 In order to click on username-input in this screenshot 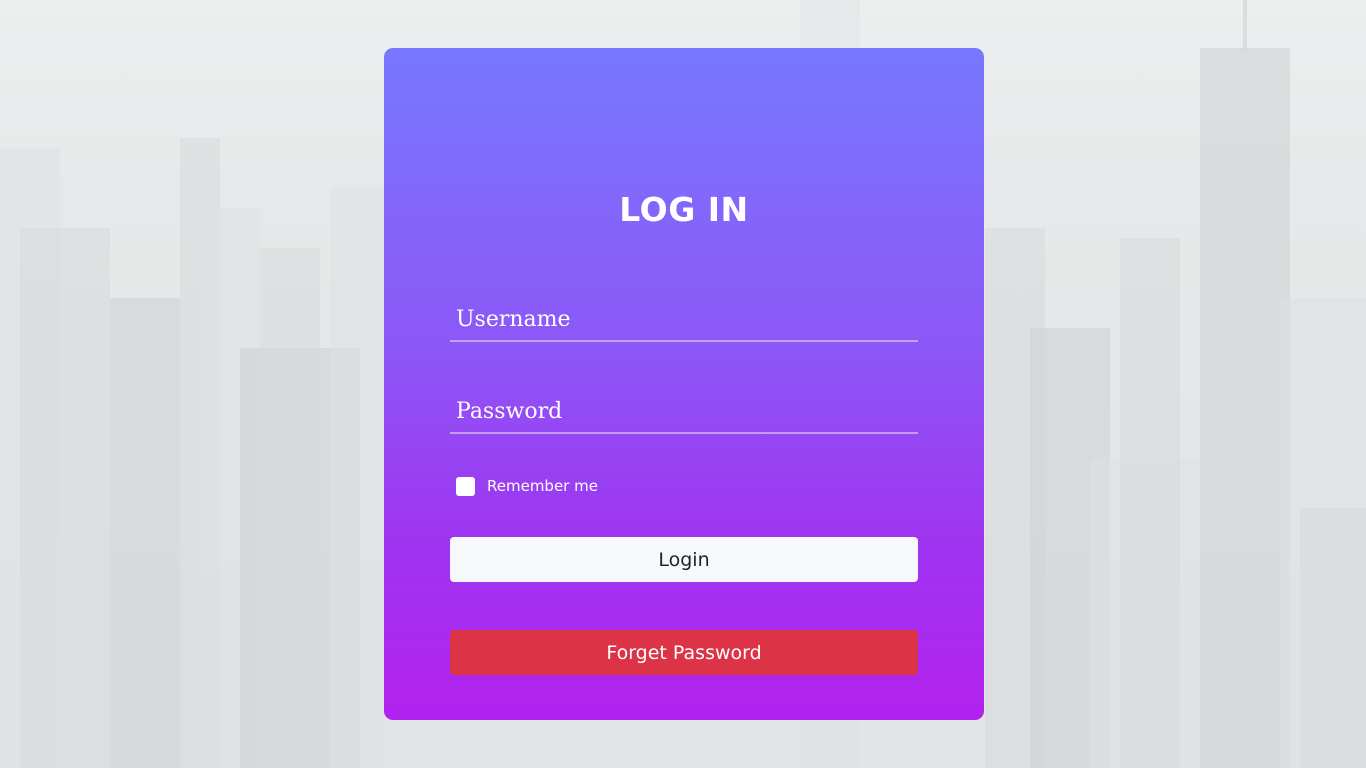, I will do `click(684, 319)`.